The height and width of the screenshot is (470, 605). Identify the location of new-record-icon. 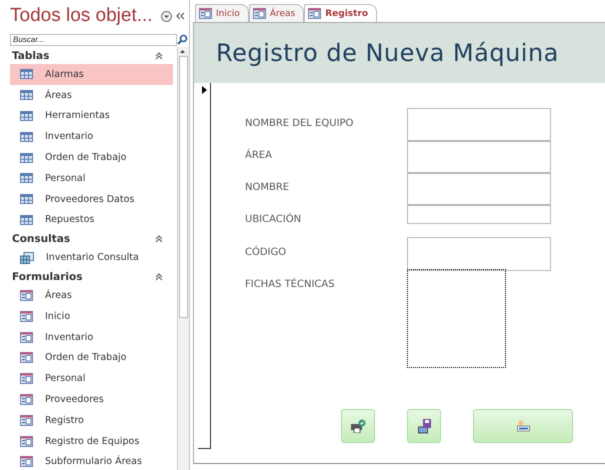
(523, 426).